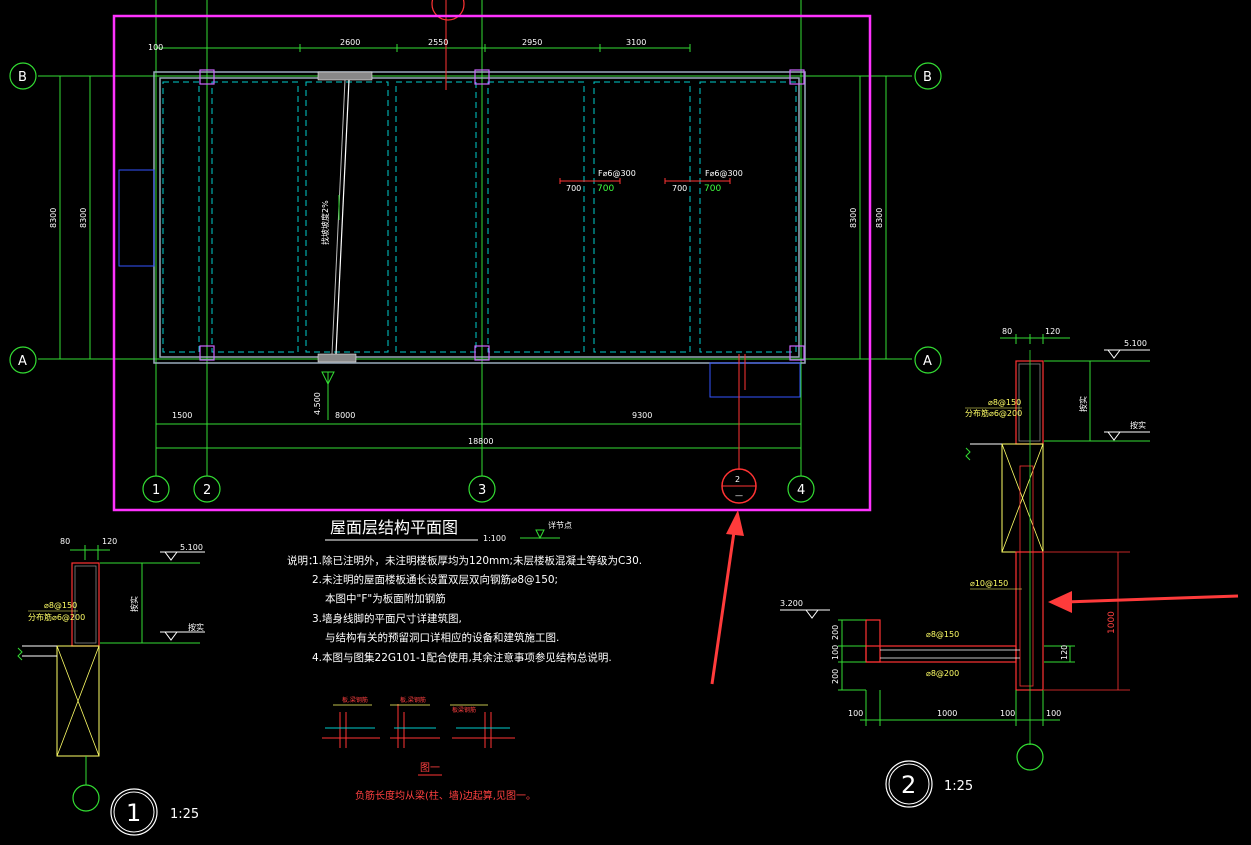 This screenshot has width=1251, height=845. I want to click on plan-small-label: 详节点, so click(560, 525).